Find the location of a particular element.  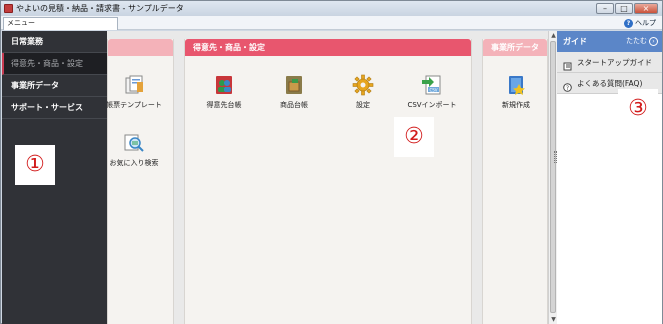

help-label: ヘルプ is located at coordinates (645, 23).